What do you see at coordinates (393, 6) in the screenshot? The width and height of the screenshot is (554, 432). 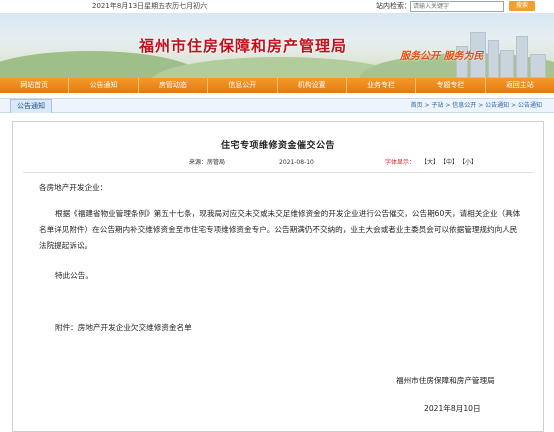 I see `site-search-label: 站内检索：` at bounding box center [393, 6].